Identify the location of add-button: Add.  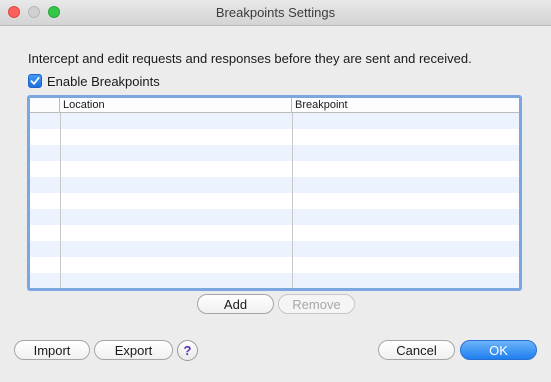
(235, 304).